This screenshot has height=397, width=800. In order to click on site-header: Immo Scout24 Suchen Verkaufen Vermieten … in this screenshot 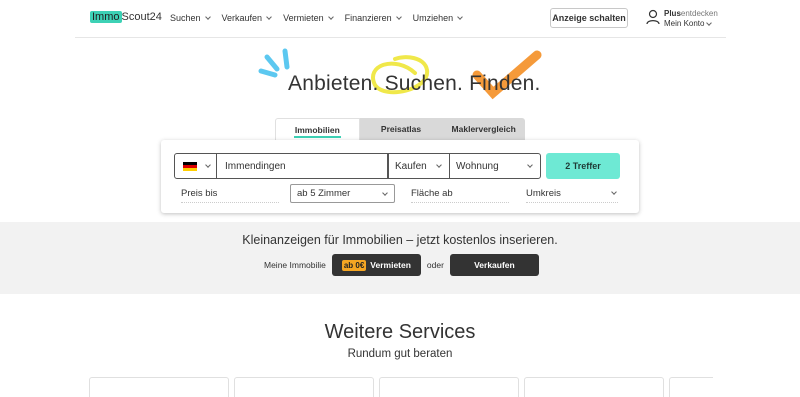, I will do `click(400, 19)`.